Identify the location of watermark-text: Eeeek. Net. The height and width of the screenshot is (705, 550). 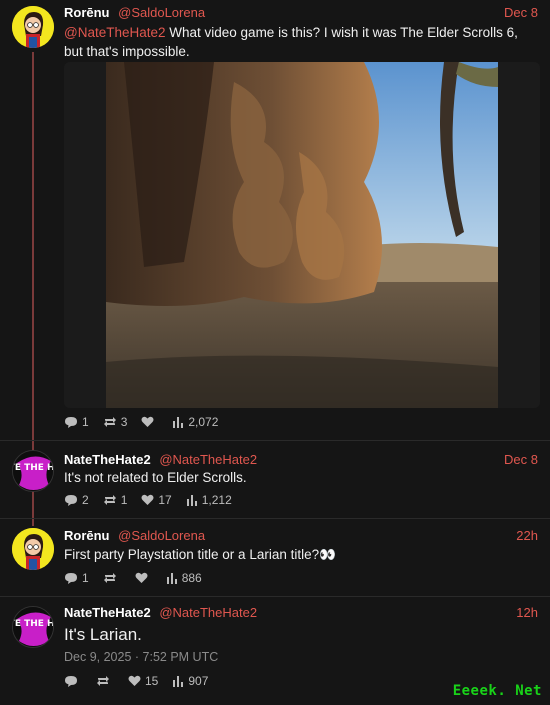
(497, 691).